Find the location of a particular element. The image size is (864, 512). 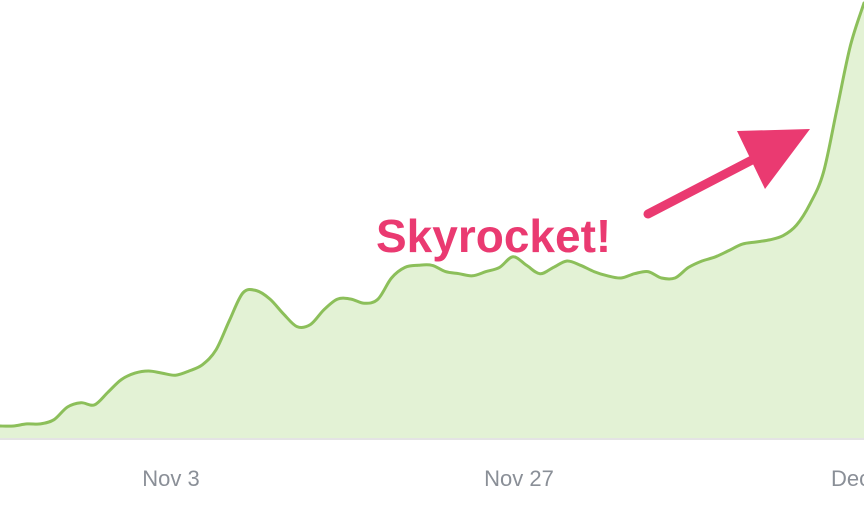

x-tick-label: Dec is located at coordinates (847, 478).